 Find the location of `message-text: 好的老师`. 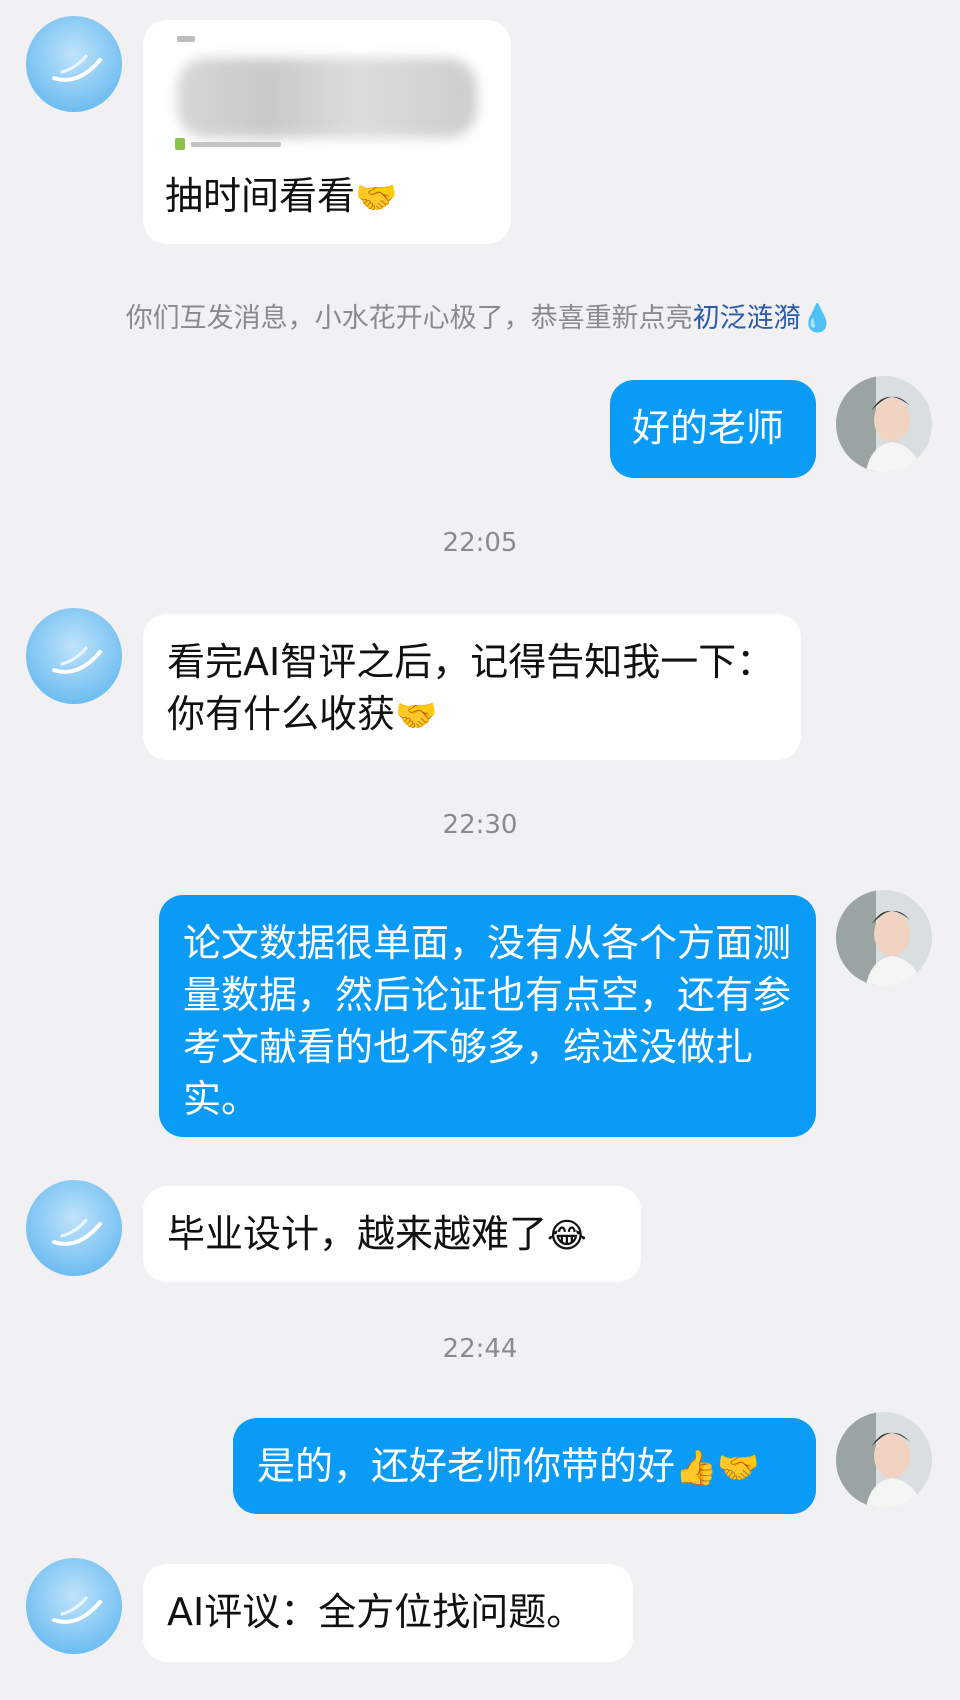

message-text: 好的老师 is located at coordinates (708, 428).